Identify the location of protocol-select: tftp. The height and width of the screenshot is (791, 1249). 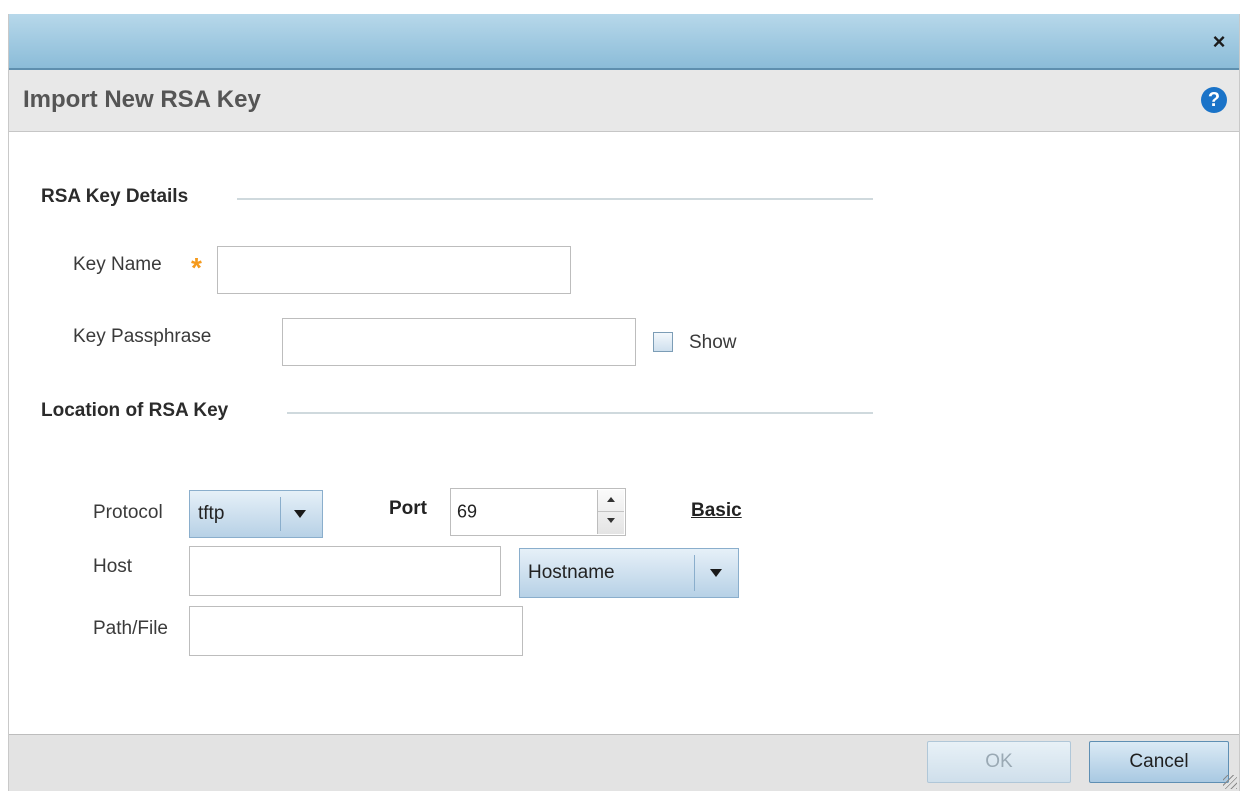
(256, 514).